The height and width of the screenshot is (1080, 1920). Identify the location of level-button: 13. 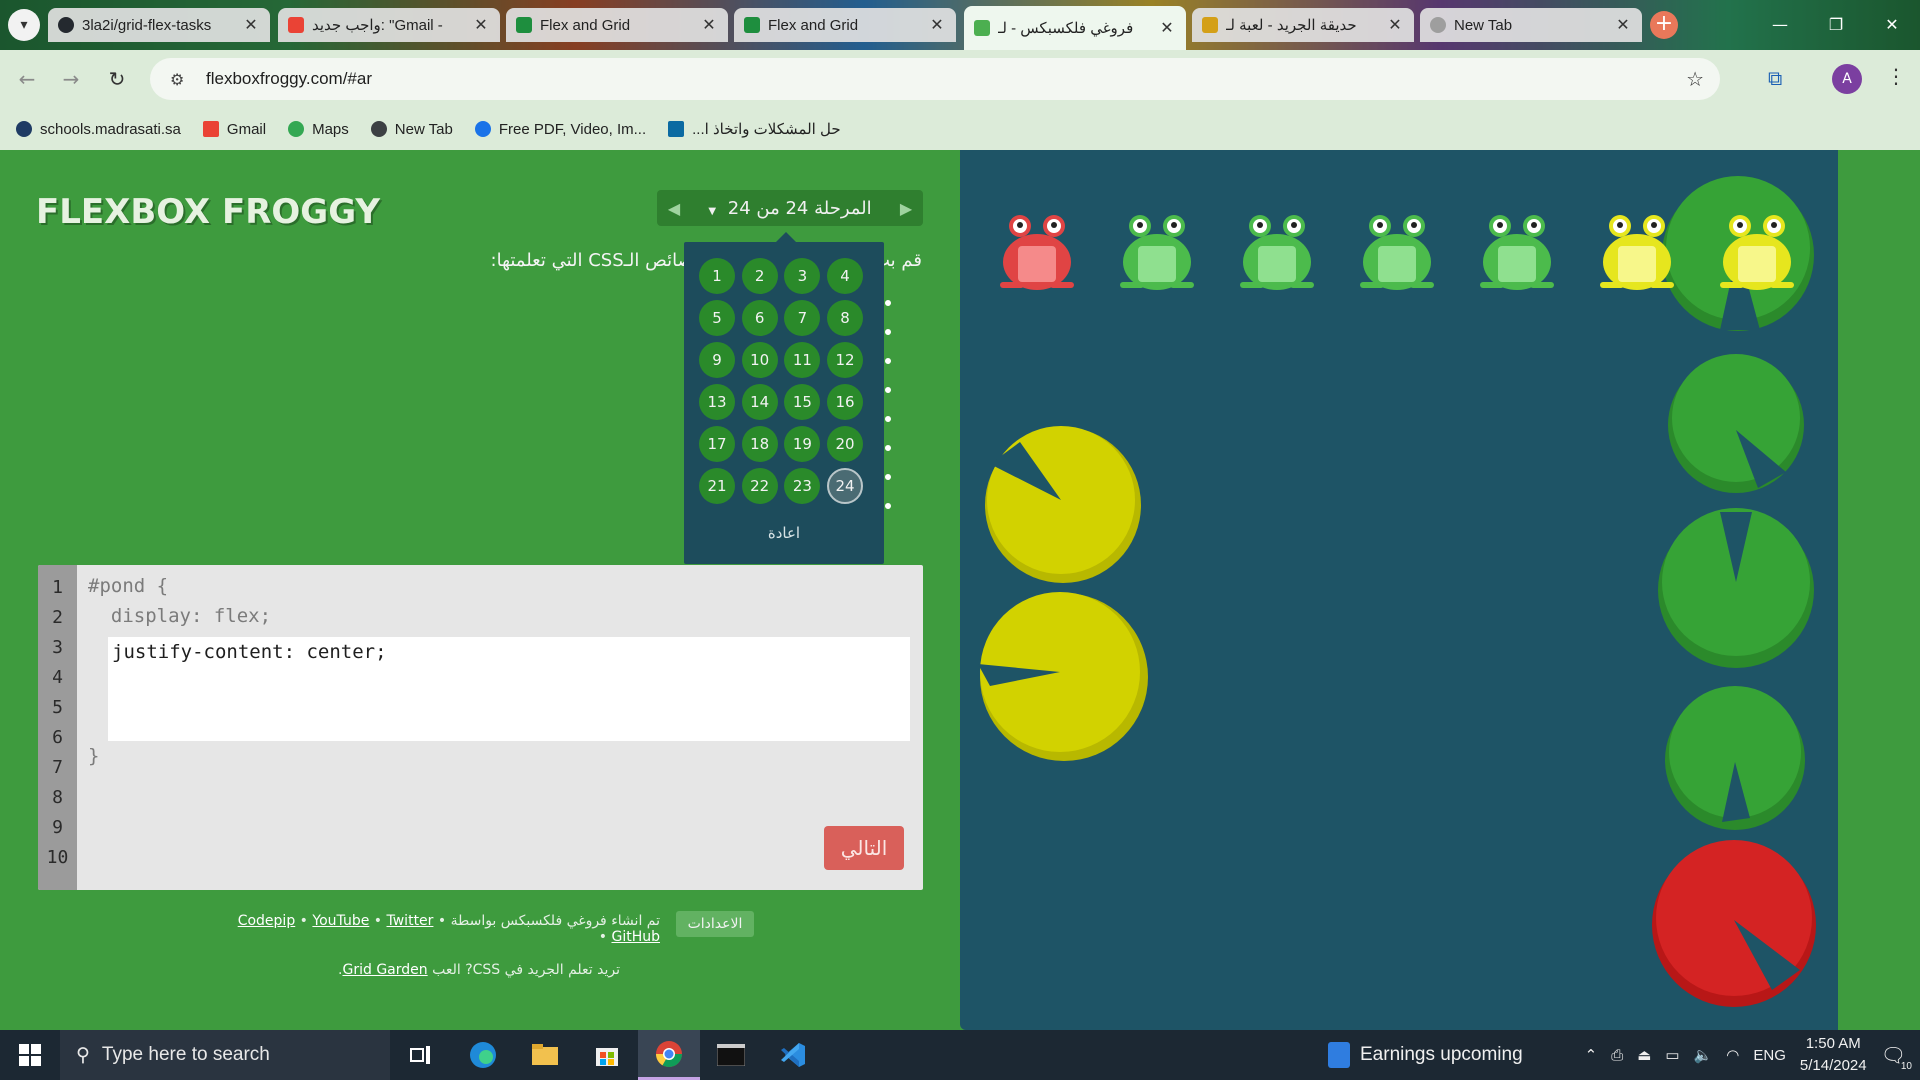
(717, 402).